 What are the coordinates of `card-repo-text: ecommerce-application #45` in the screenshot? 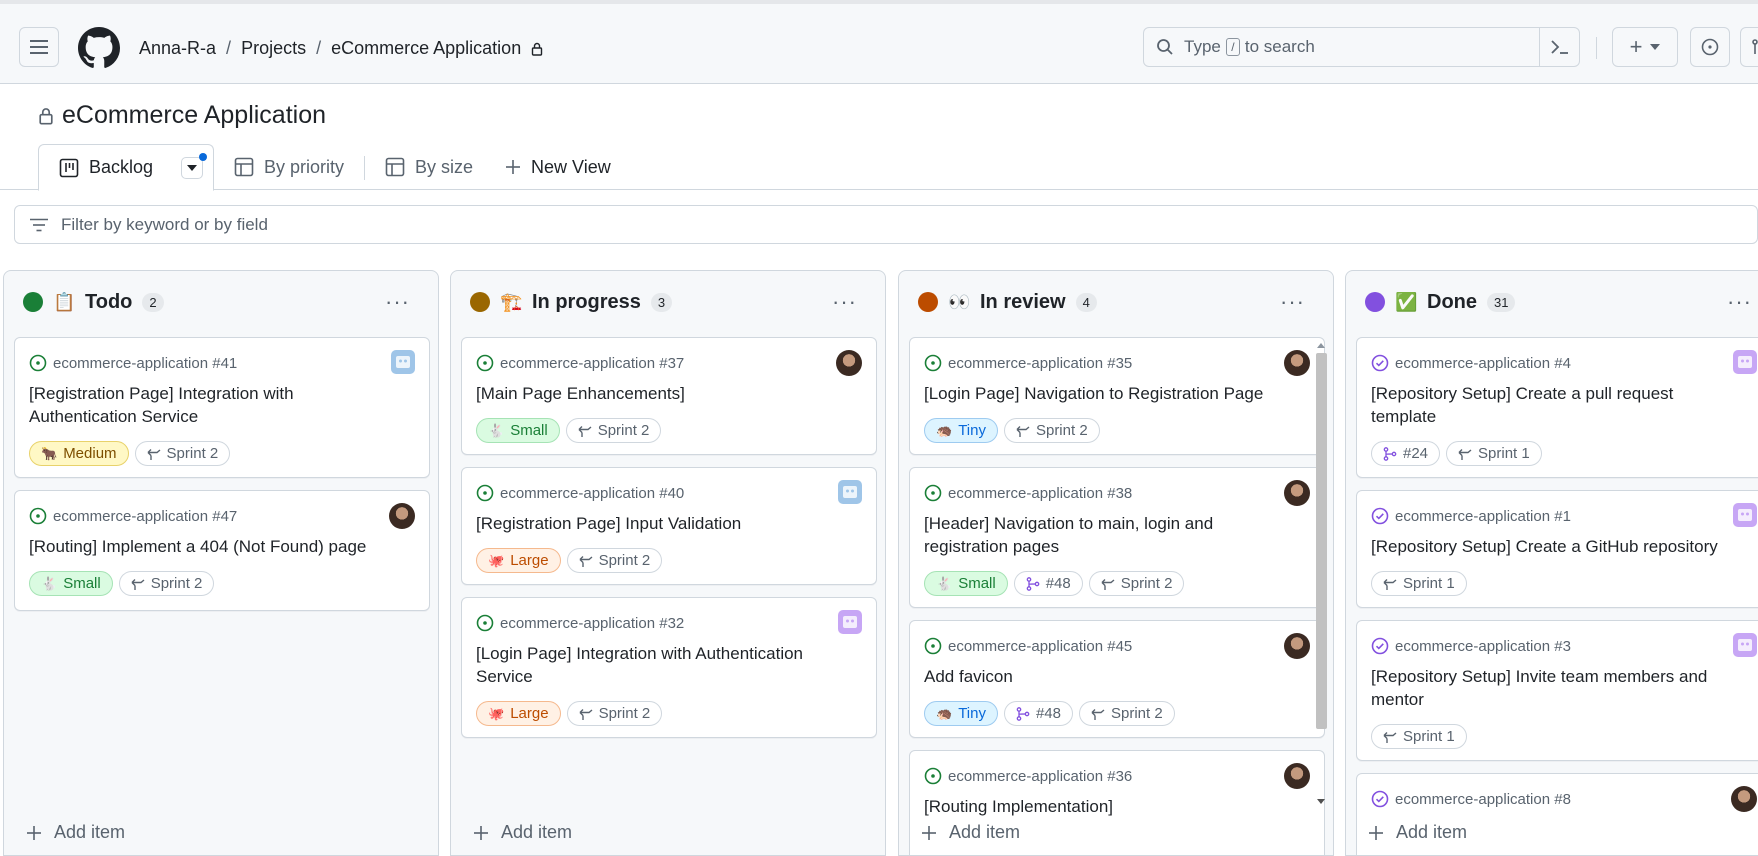 It's located at (1040, 646).